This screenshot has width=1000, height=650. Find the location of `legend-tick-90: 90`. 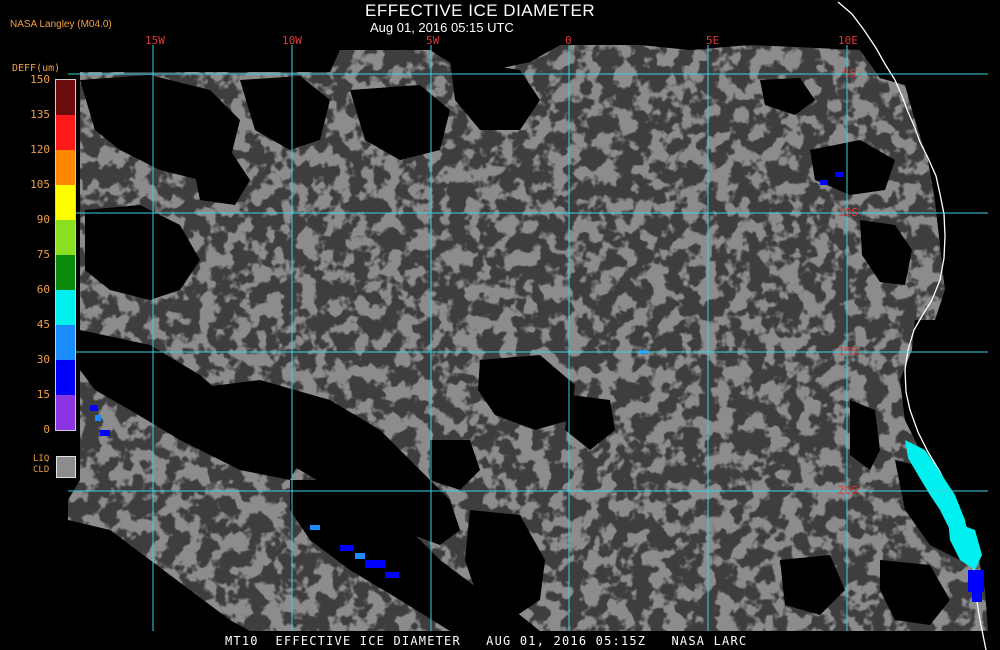

legend-tick-90: 90 is located at coordinates (43, 219).